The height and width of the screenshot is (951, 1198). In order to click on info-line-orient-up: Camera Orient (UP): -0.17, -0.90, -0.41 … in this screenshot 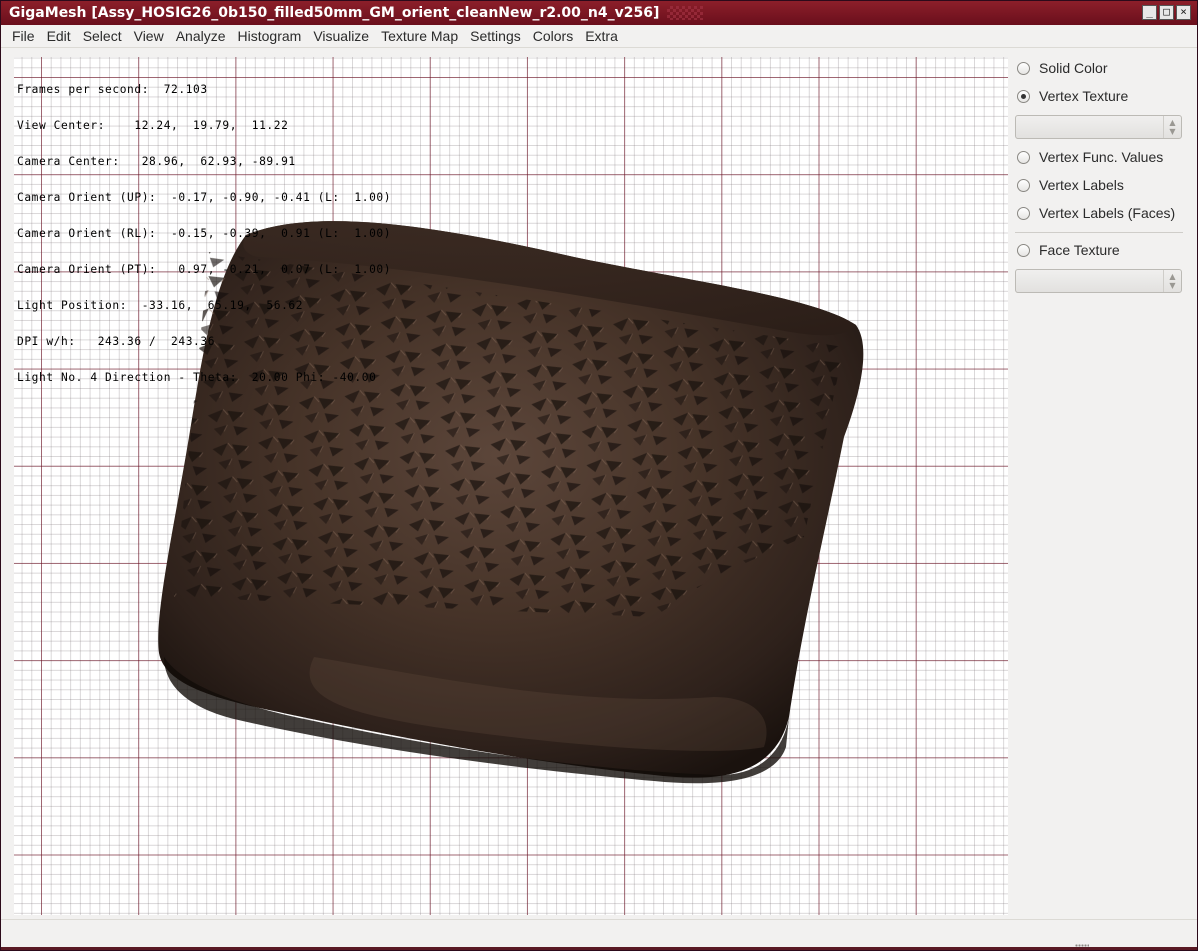, I will do `click(204, 197)`.